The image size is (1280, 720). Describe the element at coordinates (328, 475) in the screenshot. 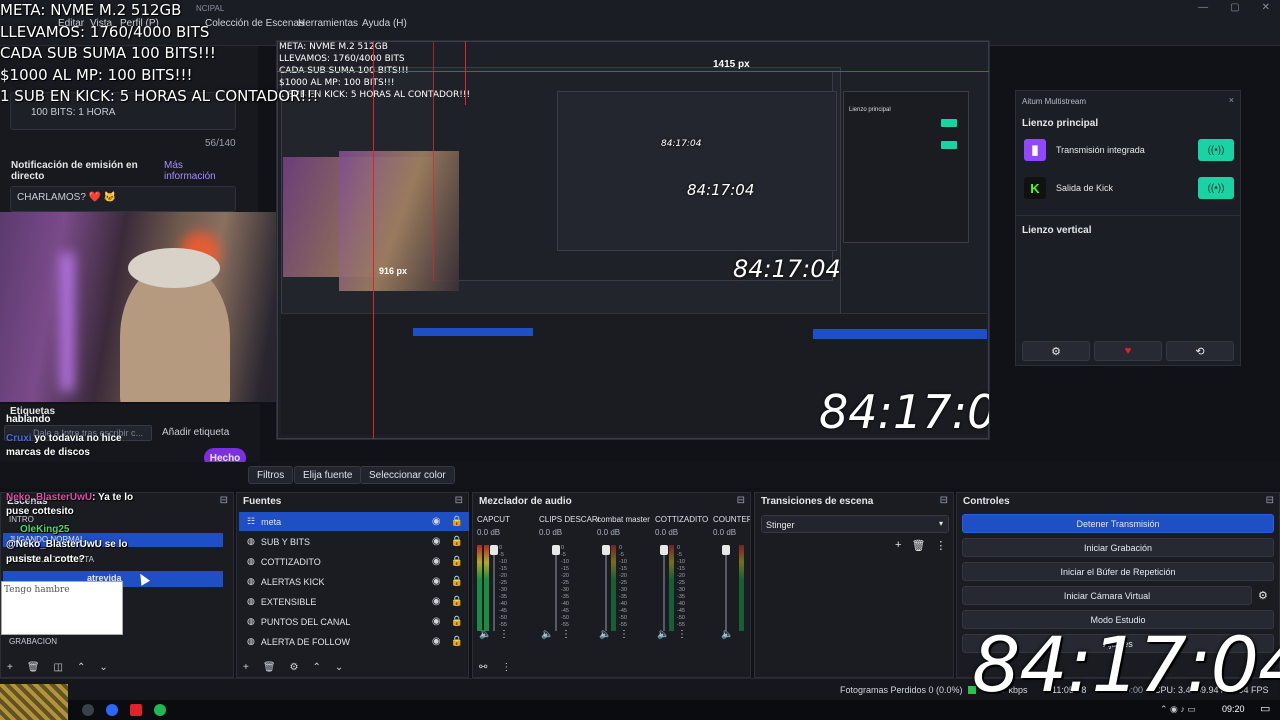

I see `choose-source-button: Elija fuente` at that location.